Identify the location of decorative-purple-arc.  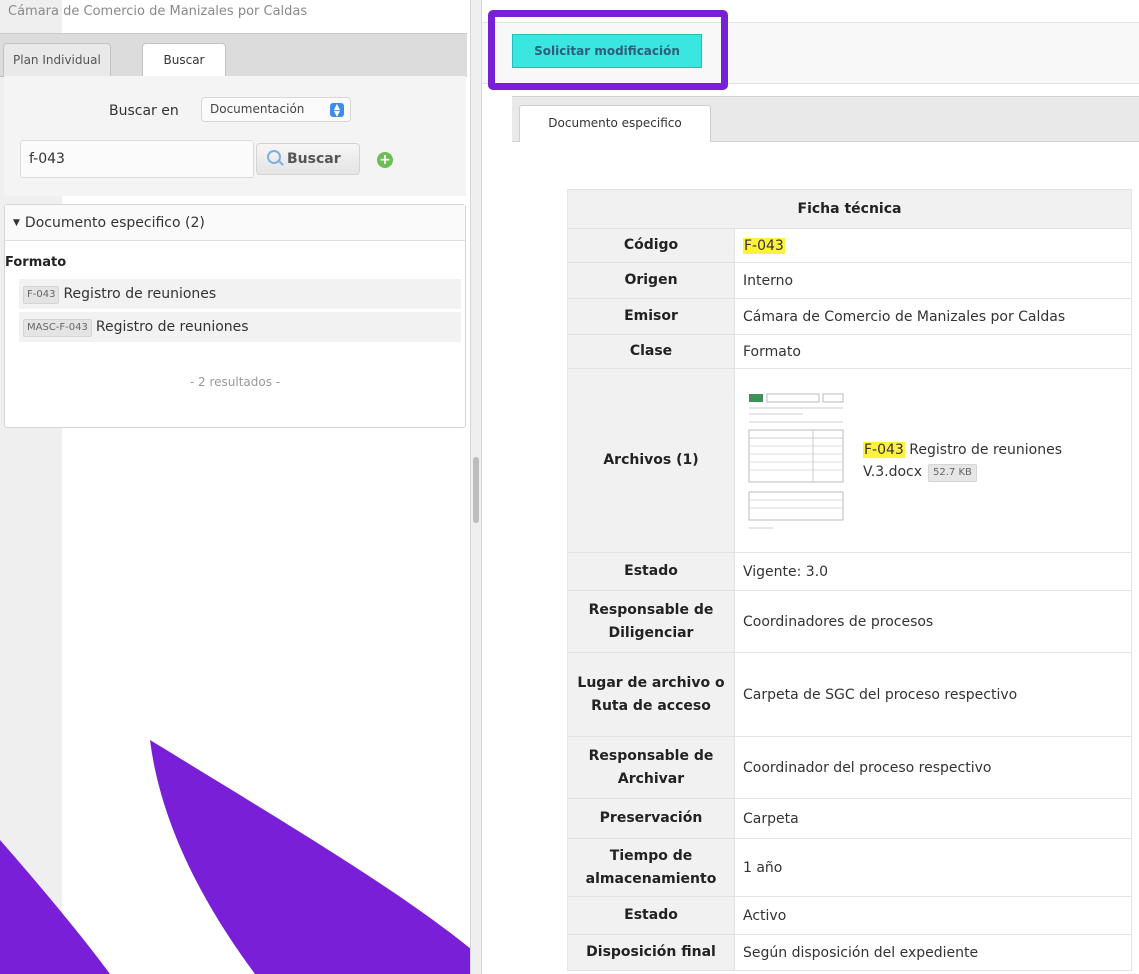
(235, 857).